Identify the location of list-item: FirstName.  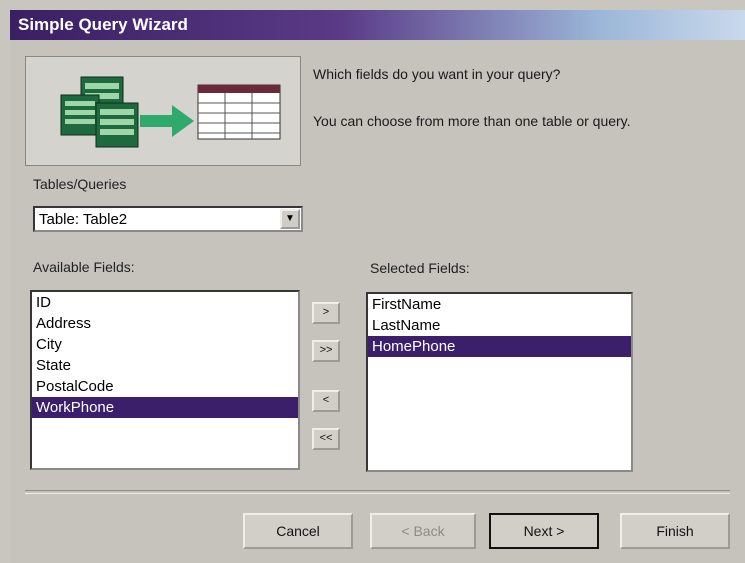
(499, 304).